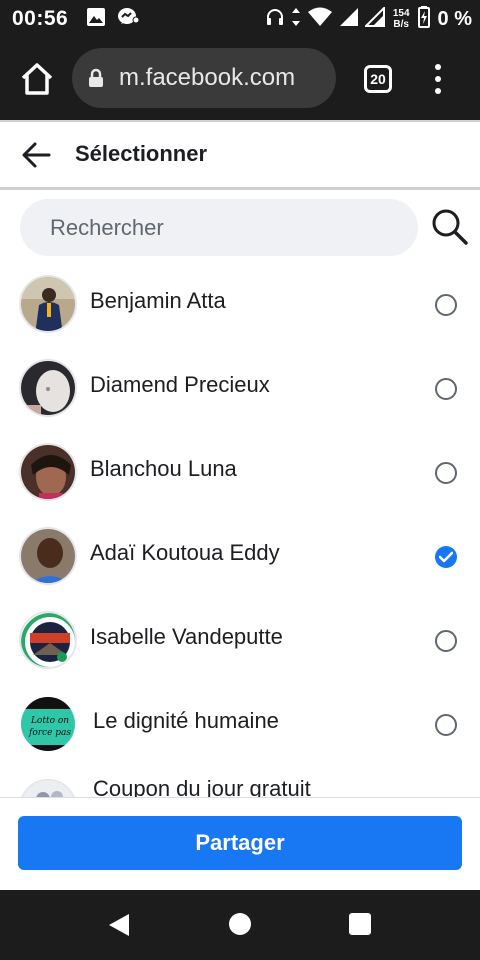 Image resolution: width=480 pixels, height=960 pixels. I want to click on battery-percentage: 0 %, so click(454, 18).